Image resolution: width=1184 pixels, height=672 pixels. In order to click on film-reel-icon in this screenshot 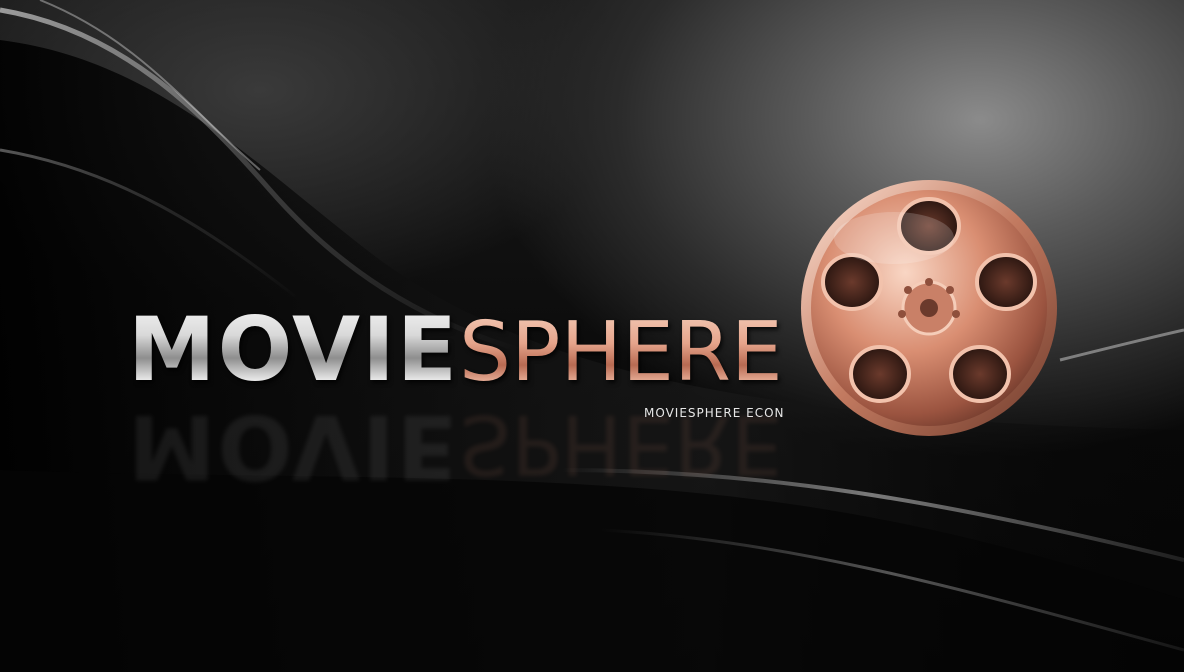, I will do `click(929, 308)`.